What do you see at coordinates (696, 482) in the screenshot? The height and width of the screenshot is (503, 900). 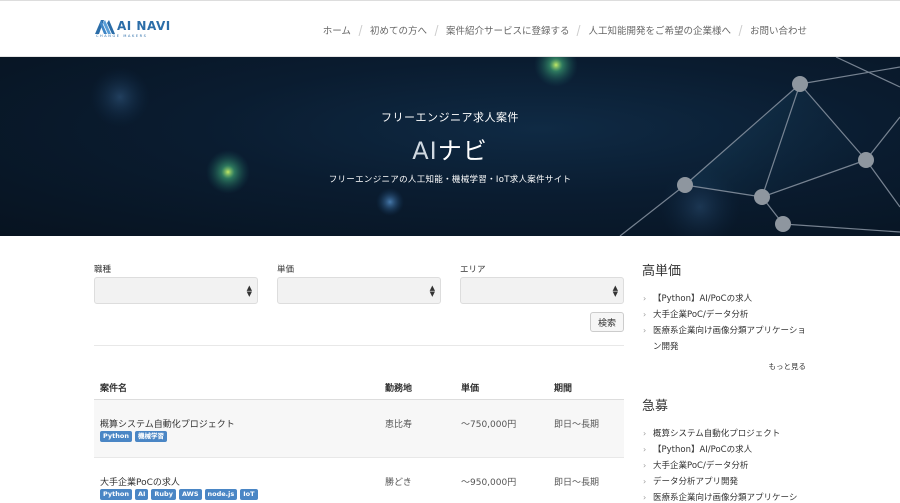 I see `list-item-label: データ分析アプリ開発` at bounding box center [696, 482].